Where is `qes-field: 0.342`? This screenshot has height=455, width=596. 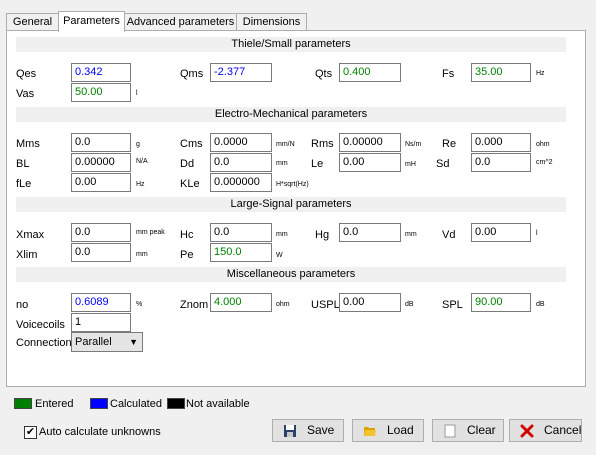
qes-field: 0.342 is located at coordinates (101, 72).